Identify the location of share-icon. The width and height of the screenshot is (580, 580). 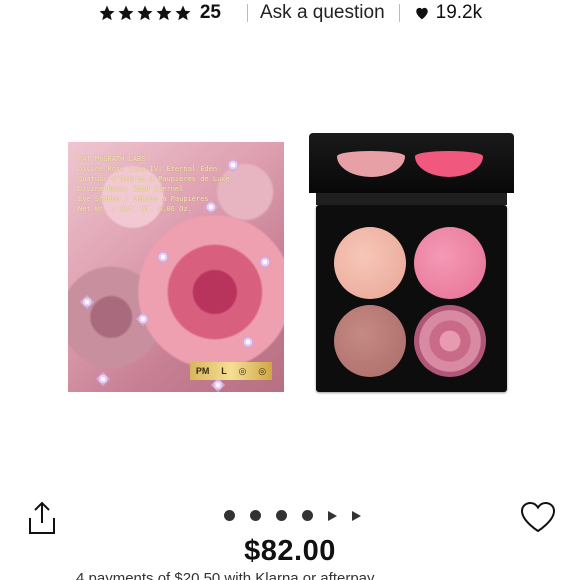
(42, 517).